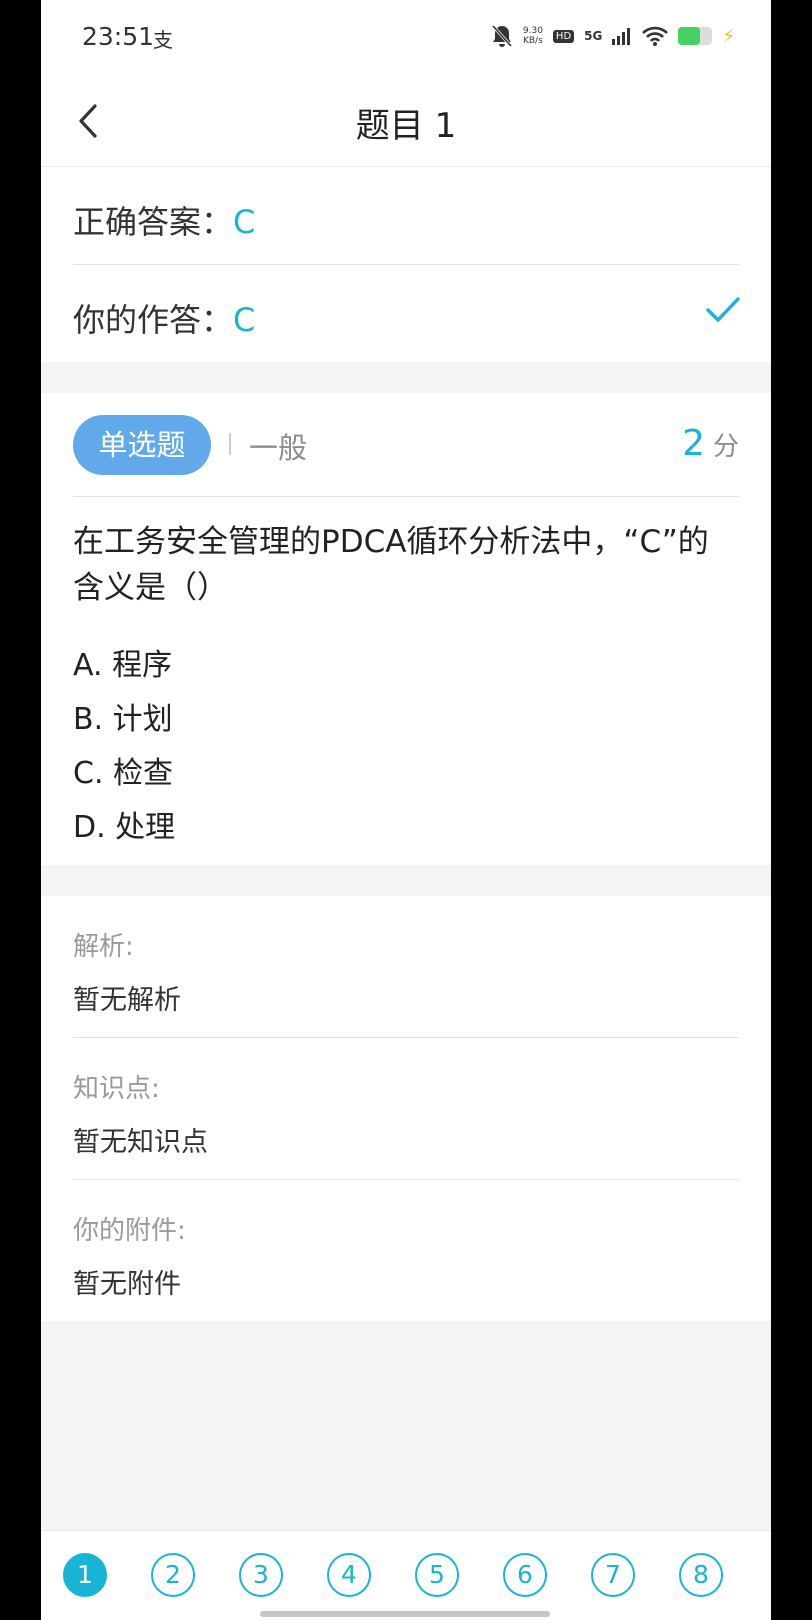 This screenshot has height=1620, width=812. I want to click on status-icons: 9.30 KB/s HD 5G ⚡, so click(613, 36).